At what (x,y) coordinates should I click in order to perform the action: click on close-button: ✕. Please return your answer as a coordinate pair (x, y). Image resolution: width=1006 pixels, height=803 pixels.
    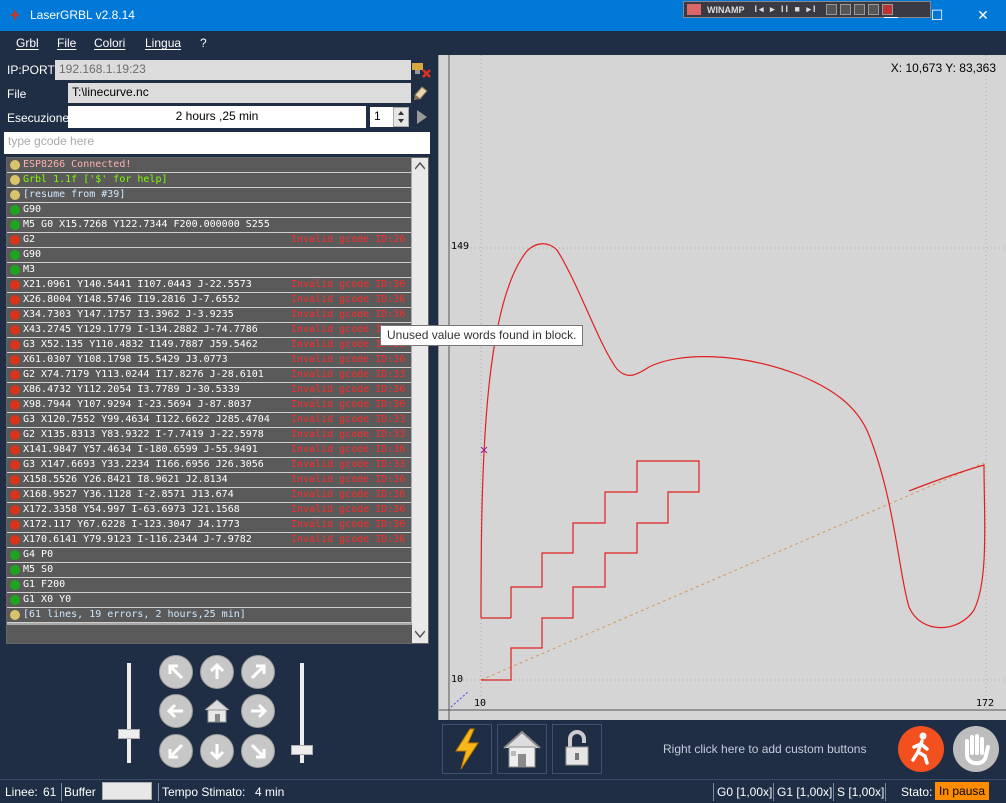
    Looking at the image, I should click on (983, 15).